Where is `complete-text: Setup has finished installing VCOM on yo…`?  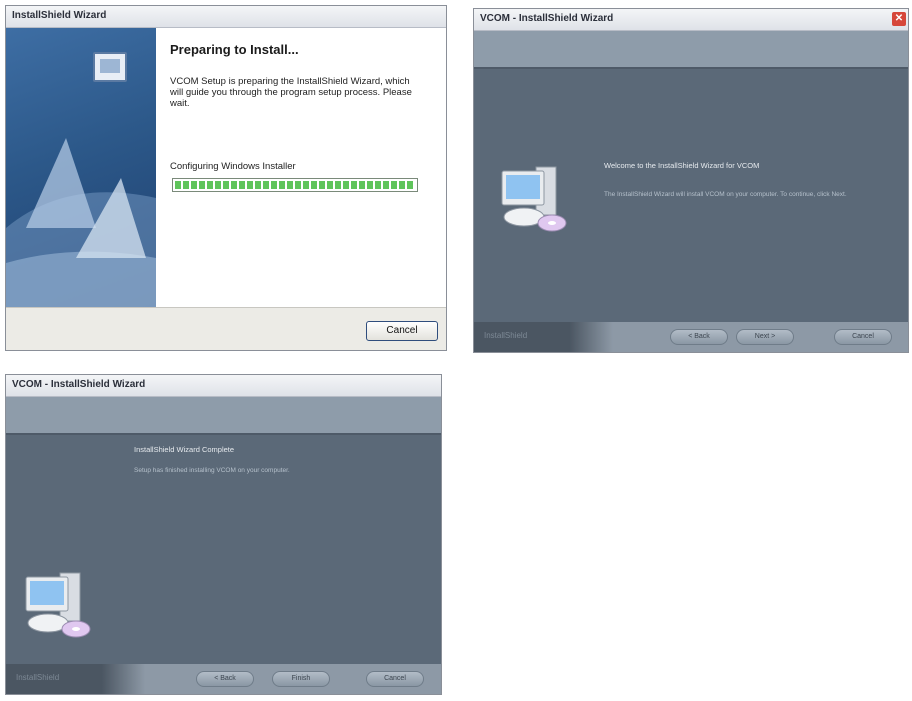
complete-text: Setup has finished installing VCOM on yo… is located at coordinates (212, 470).